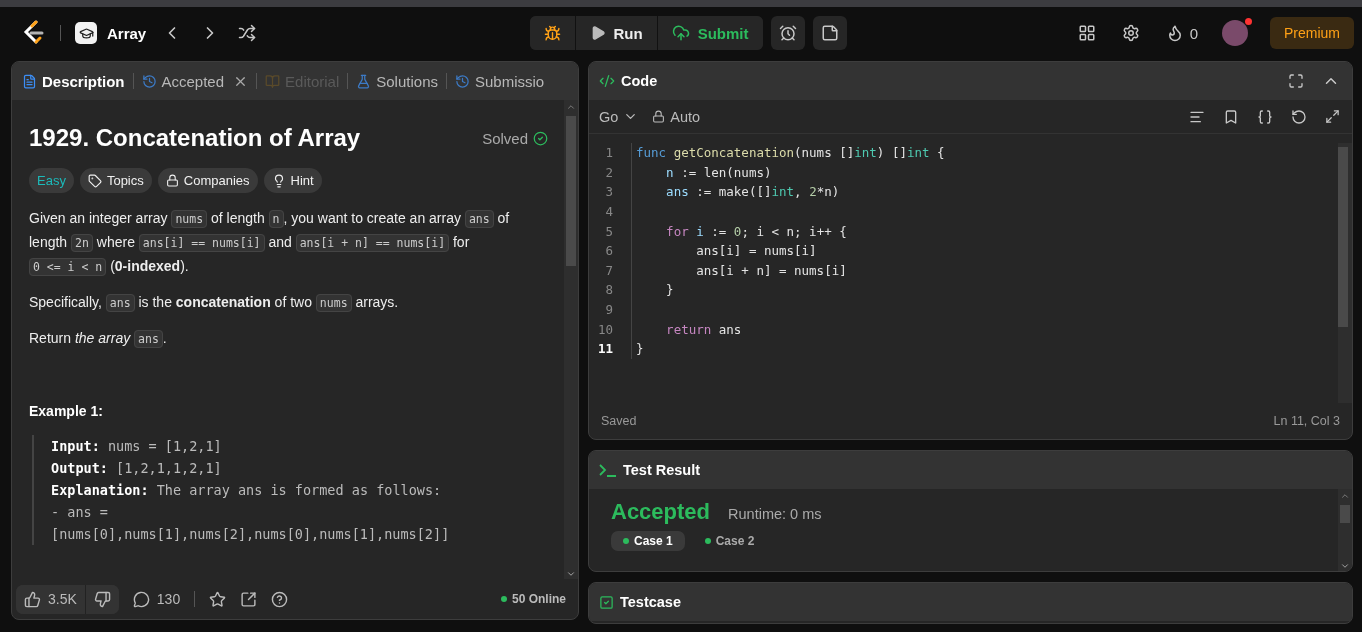 The image size is (1362, 632). What do you see at coordinates (195, 138) in the screenshot?
I see `problem-title: 1929. Concatenation of Array` at bounding box center [195, 138].